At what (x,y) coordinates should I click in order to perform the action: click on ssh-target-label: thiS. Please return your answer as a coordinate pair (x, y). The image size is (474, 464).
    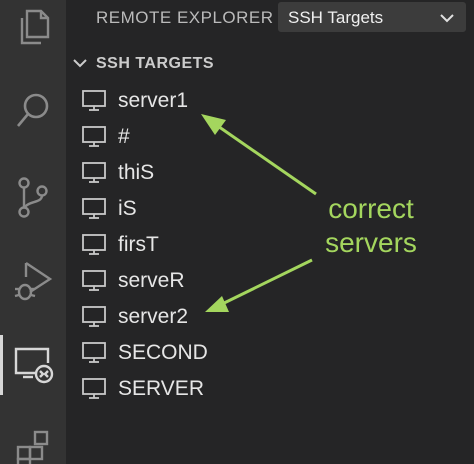
    Looking at the image, I should click on (136, 172).